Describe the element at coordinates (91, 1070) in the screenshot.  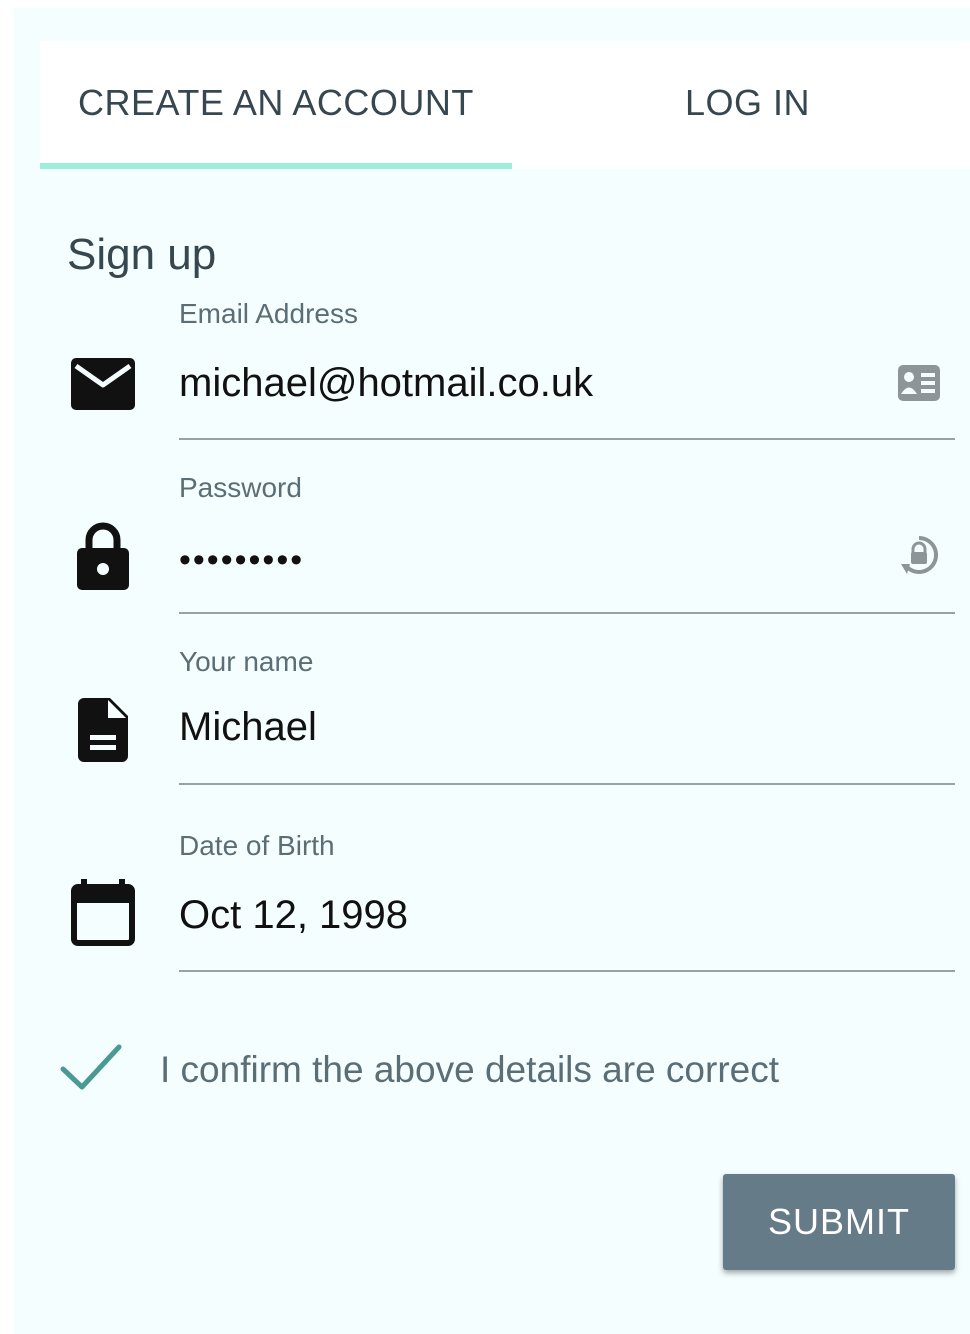
I see `checkmark-icon` at that location.